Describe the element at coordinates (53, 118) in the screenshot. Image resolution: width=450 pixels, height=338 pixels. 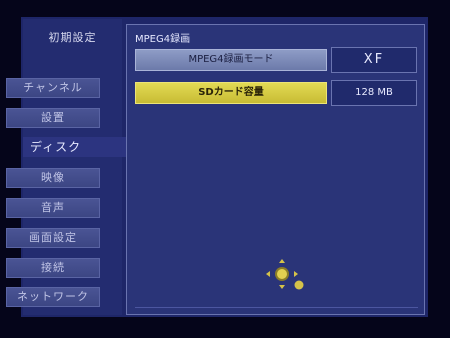
I see `sidebar-item-installation: 設置` at that location.